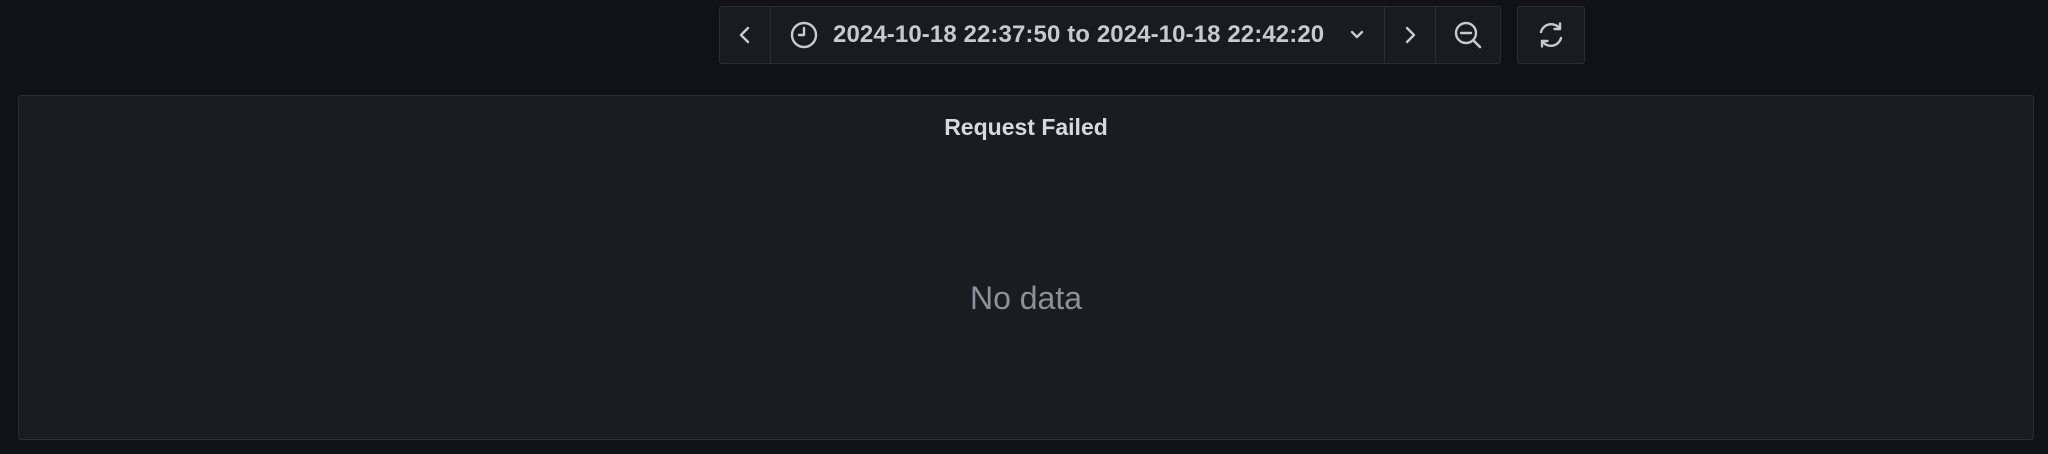 The width and height of the screenshot is (2048, 454). I want to click on zoom-out-button, so click(1467, 35).